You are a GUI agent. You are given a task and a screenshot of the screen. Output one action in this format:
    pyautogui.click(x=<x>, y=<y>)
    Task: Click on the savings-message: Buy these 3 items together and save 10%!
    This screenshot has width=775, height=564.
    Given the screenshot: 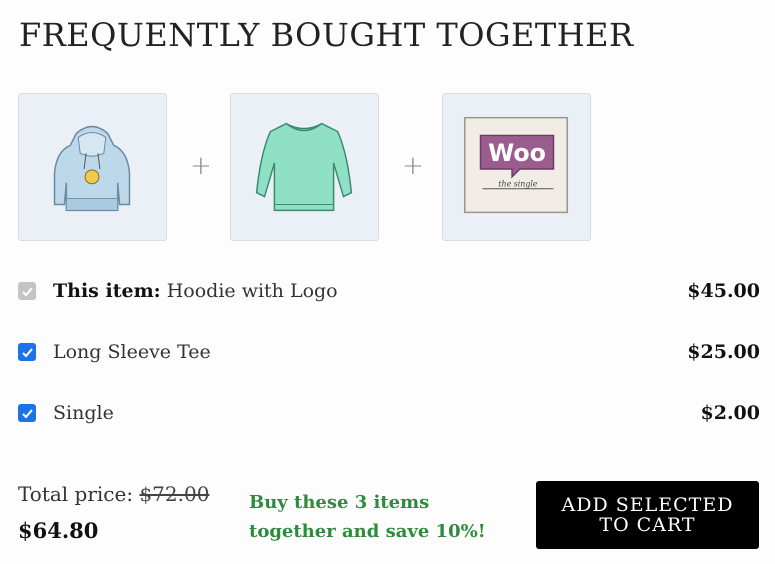 What is the action you would take?
    pyautogui.click(x=367, y=517)
    